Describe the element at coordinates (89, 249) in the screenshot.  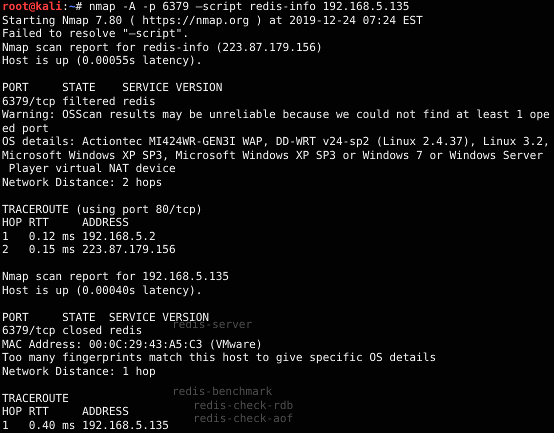
I see `output-line: 2 0.15 ms 223.87.179.156` at that location.